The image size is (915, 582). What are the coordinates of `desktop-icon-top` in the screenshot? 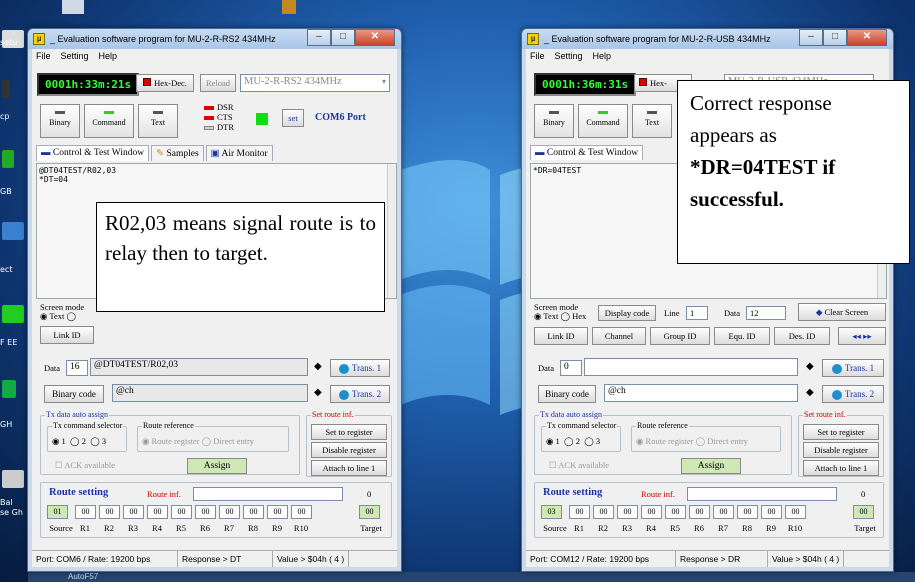 It's located at (73, 7).